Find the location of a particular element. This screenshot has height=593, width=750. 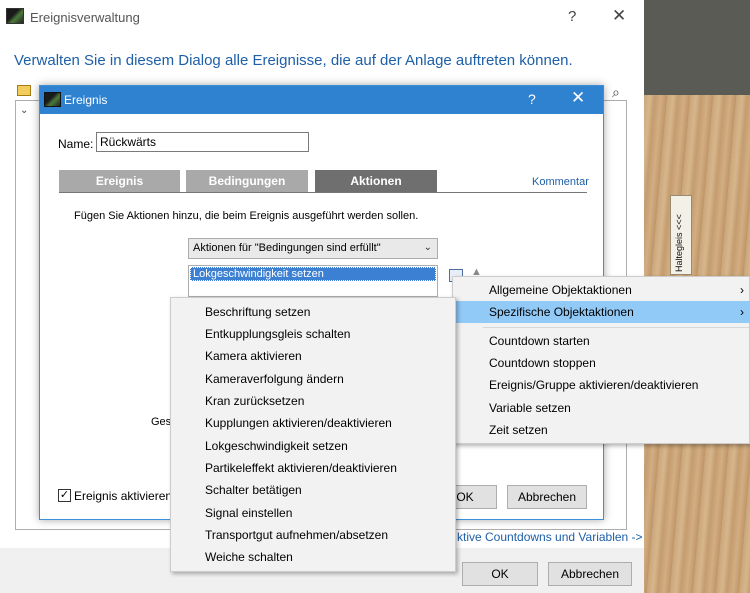

event-close-button: ✕ is located at coordinates (578, 98).